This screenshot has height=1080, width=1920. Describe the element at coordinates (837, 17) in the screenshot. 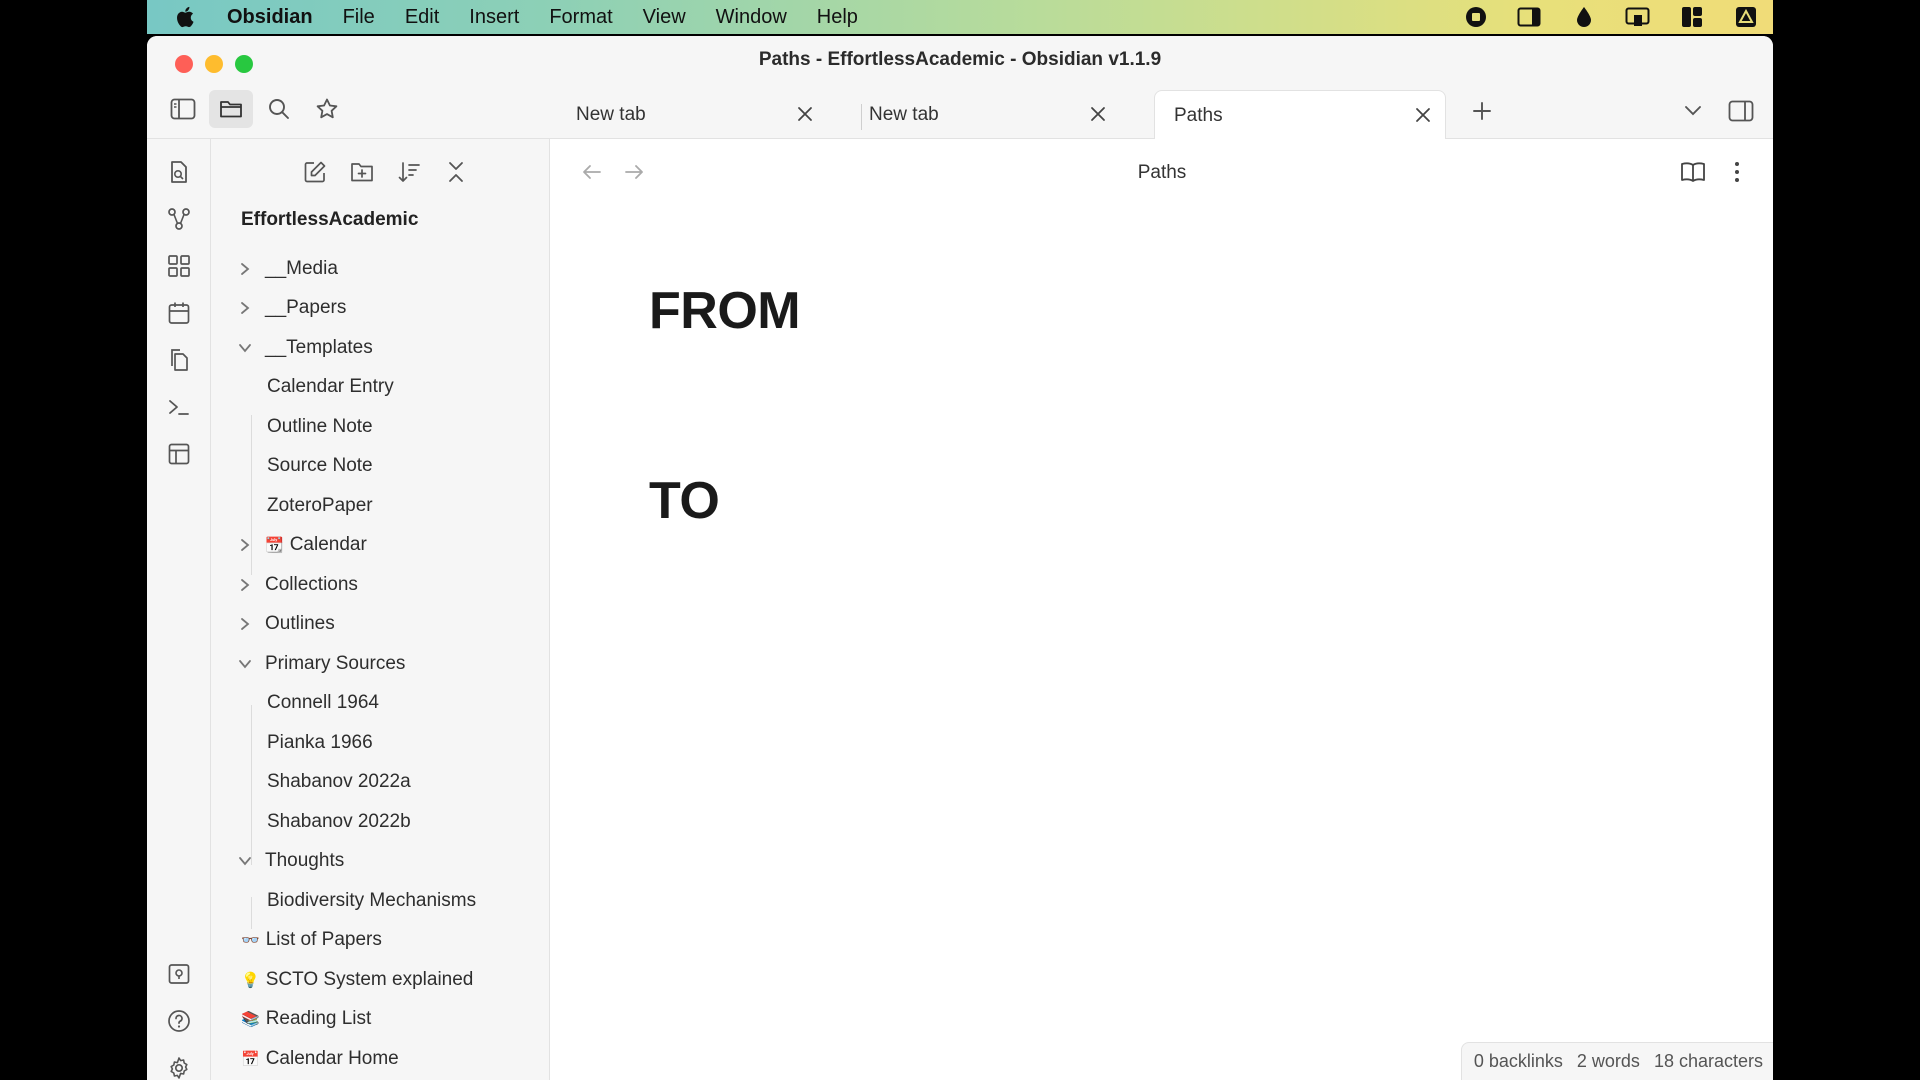

I see `menu-help: Help` at that location.